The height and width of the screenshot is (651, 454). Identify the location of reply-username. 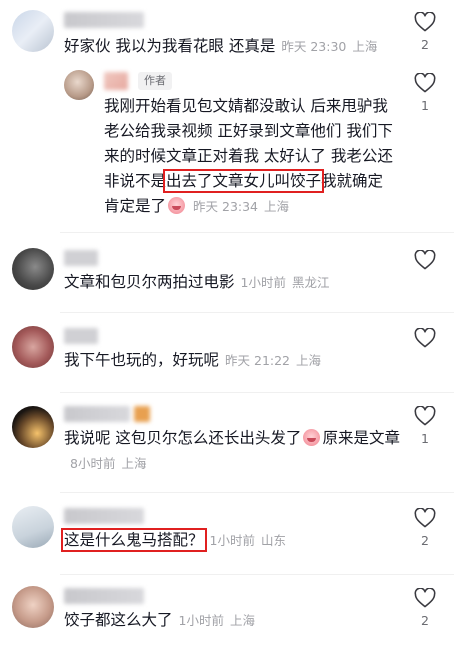
(116, 81).